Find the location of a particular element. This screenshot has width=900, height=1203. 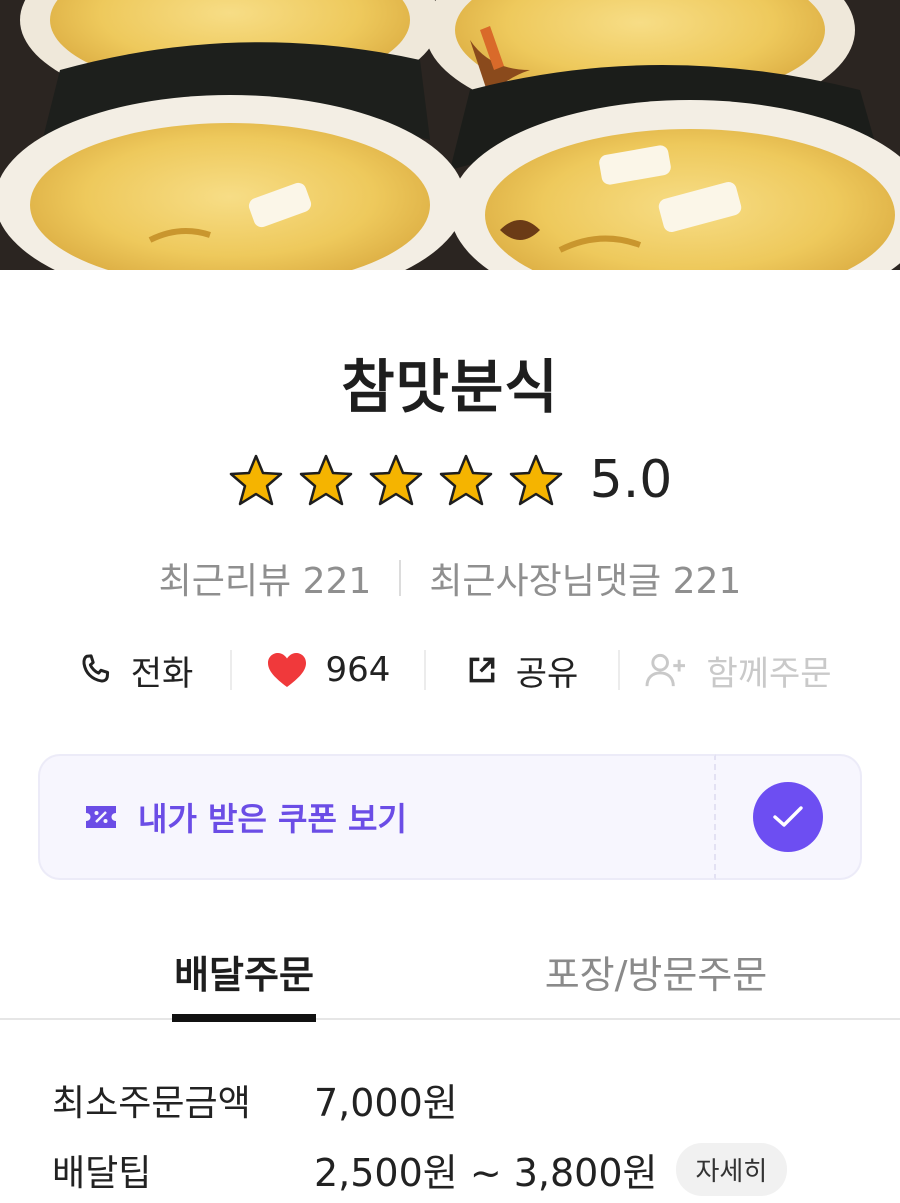

recent-reviews-link: 최근리뷰 221 is located at coordinates (265, 578).